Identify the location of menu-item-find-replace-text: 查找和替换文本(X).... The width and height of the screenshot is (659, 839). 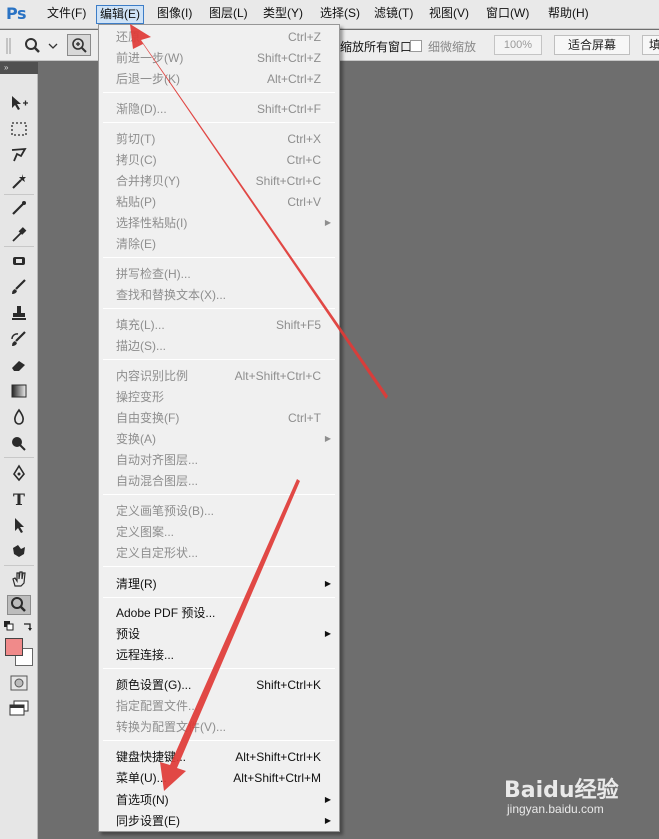
(219, 295).